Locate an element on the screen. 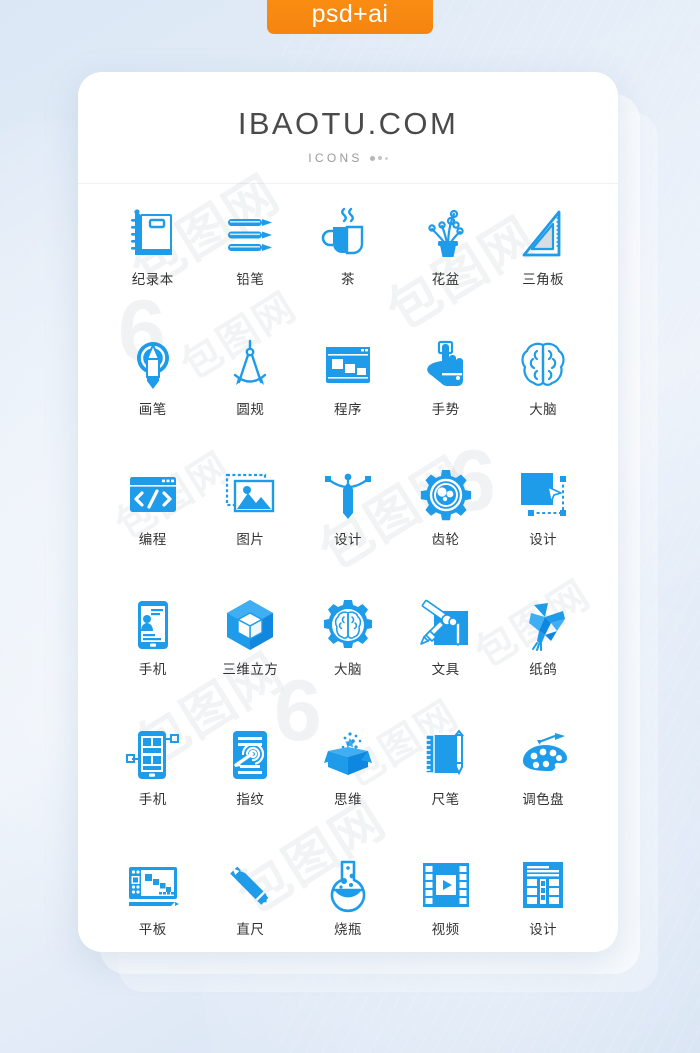 The image size is (700, 1053). page-title: IBAOTU.COM is located at coordinates (348, 123).